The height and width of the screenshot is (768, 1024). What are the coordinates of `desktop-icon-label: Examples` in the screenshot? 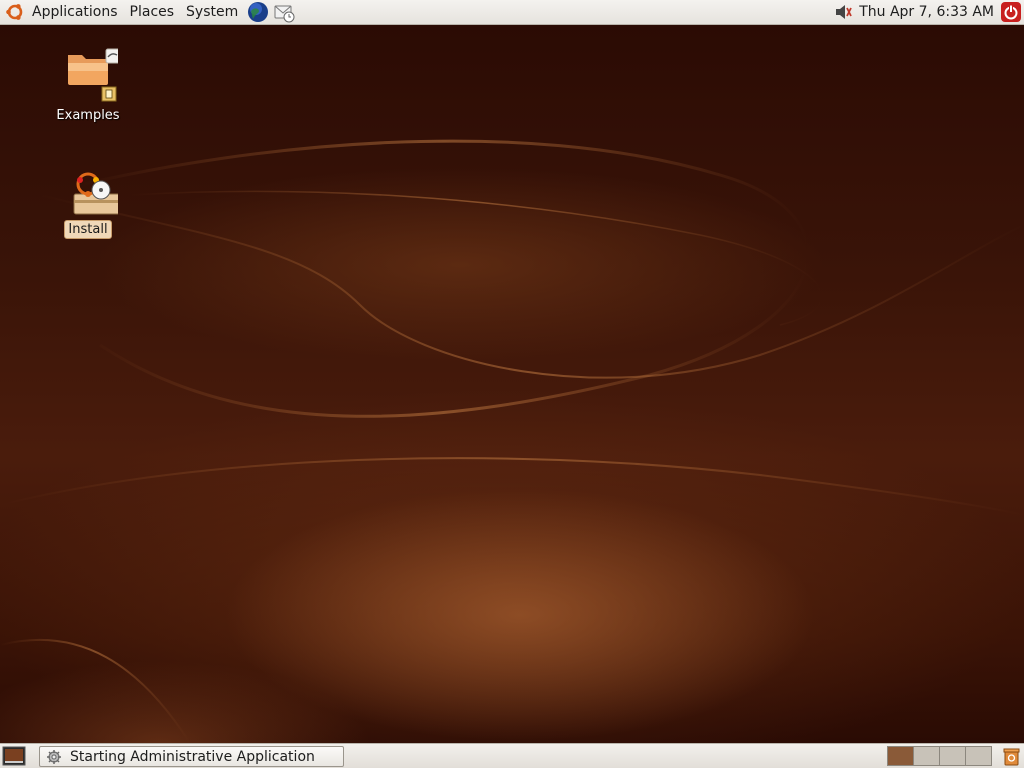 It's located at (88, 115).